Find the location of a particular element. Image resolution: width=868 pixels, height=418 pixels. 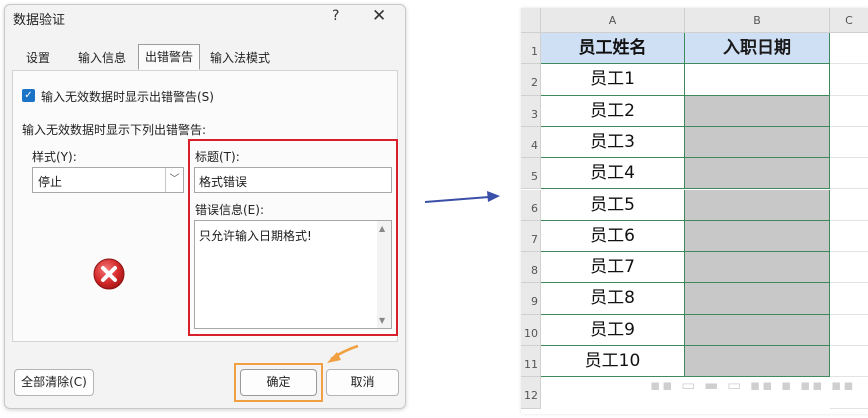

employee-name-cell: 员工8 is located at coordinates (613, 299).